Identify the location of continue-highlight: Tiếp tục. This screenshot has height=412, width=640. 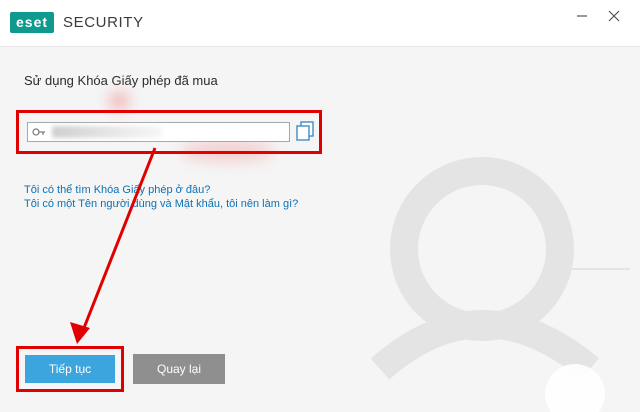
(70, 369).